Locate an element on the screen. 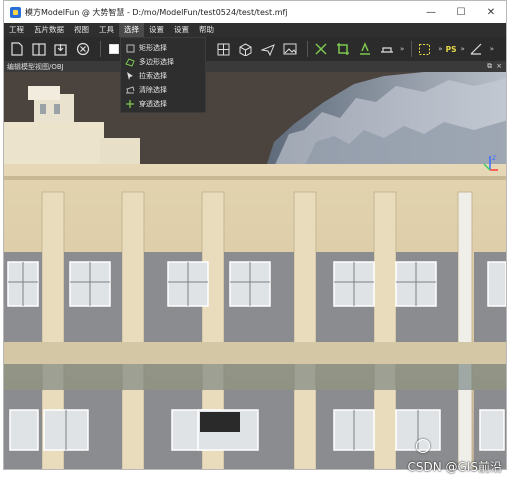 The image size is (510, 483). grid-icon is located at coordinates (223, 49).